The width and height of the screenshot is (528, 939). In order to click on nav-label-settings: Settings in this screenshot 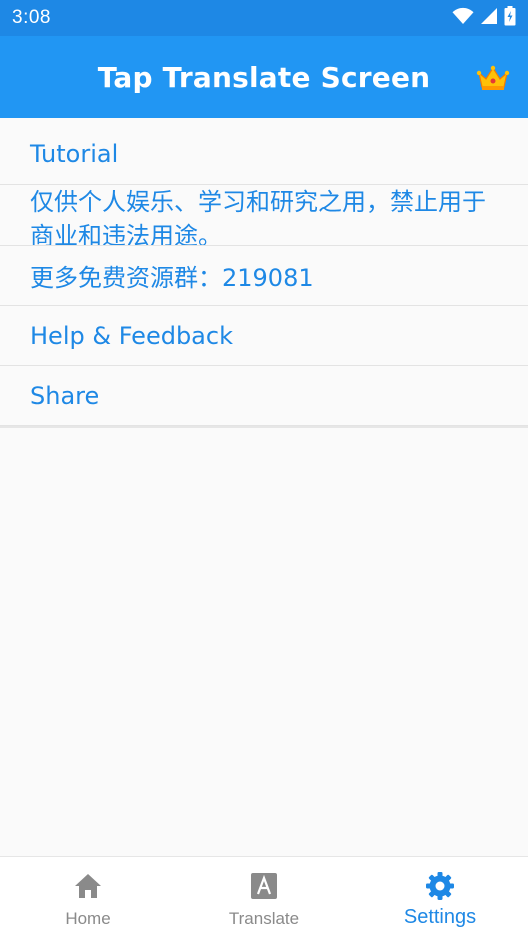, I will do `click(440, 917)`.